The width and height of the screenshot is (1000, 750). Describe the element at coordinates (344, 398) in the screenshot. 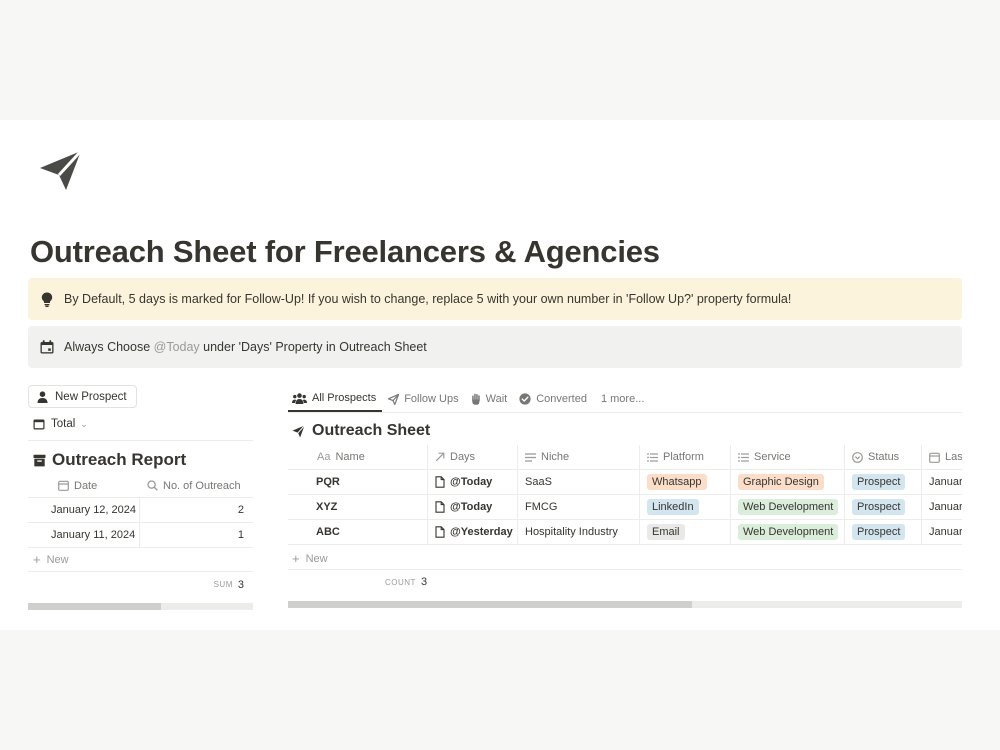

I see `tab-all-prospects-label: All Prospects` at that location.